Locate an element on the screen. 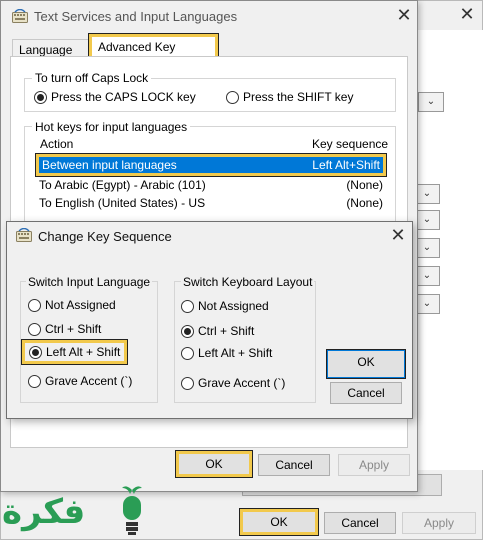 Image resolution: width=483 pixels, height=540 pixels. caps-lock-option-shift: Press the SHIFT key is located at coordinates (289, 97).